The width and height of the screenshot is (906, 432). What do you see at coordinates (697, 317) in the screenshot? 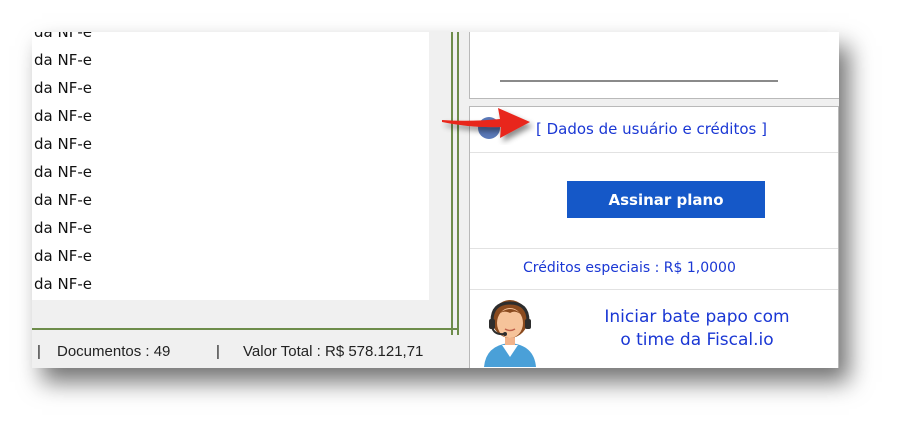
I see `chat-line-1: Iniciar bate papo com` at bounding box center [697, 317].